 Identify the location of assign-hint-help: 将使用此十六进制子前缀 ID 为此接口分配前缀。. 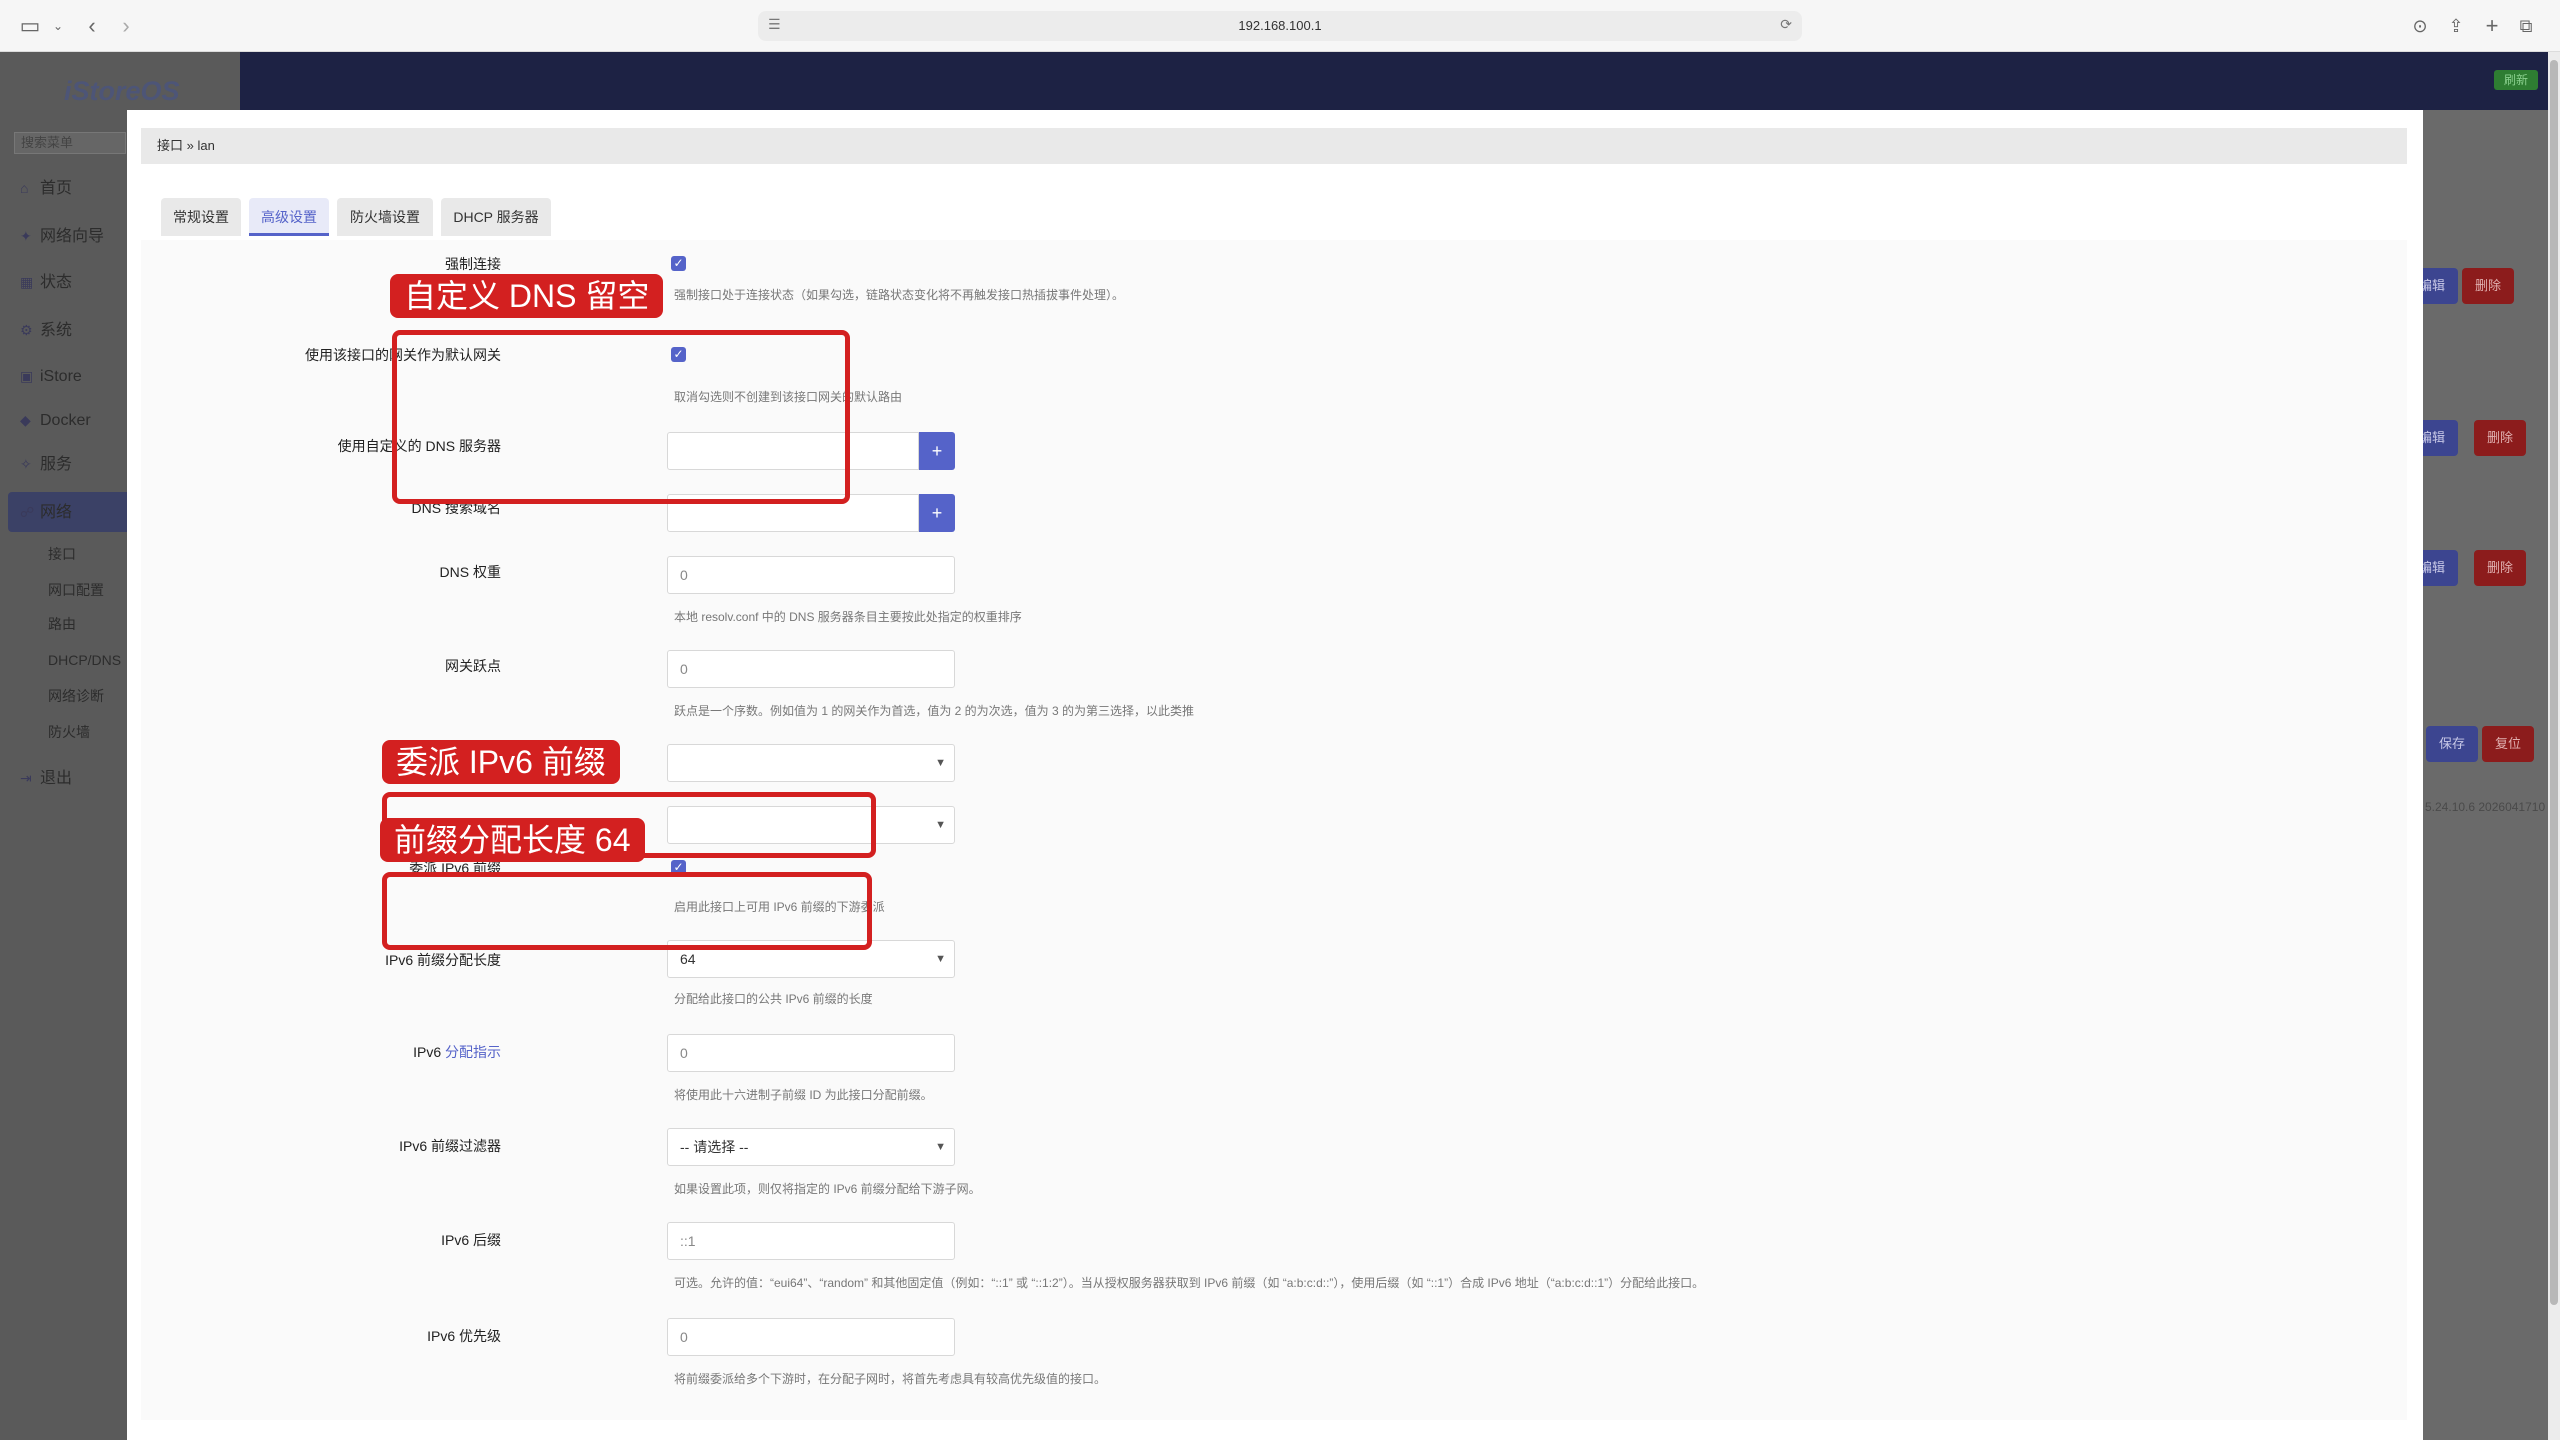
(803, 1095).